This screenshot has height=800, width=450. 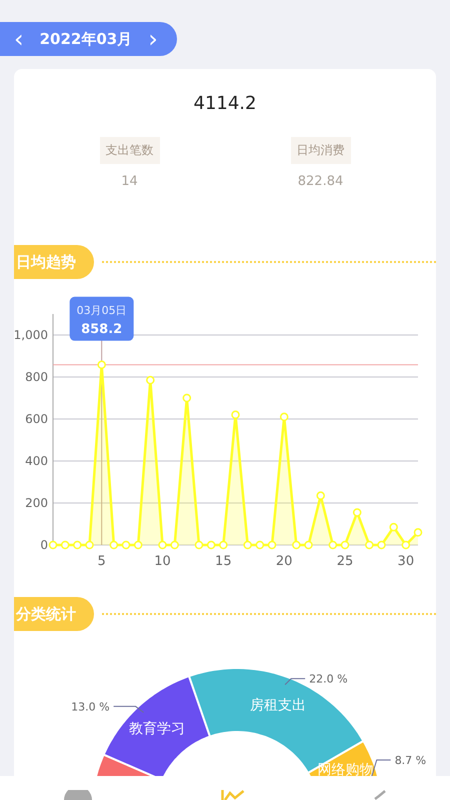 What do you see at coordinates (36, 461) in the screenshot?
I see `y-tick-label: 400` at bounding box center [36, 461].